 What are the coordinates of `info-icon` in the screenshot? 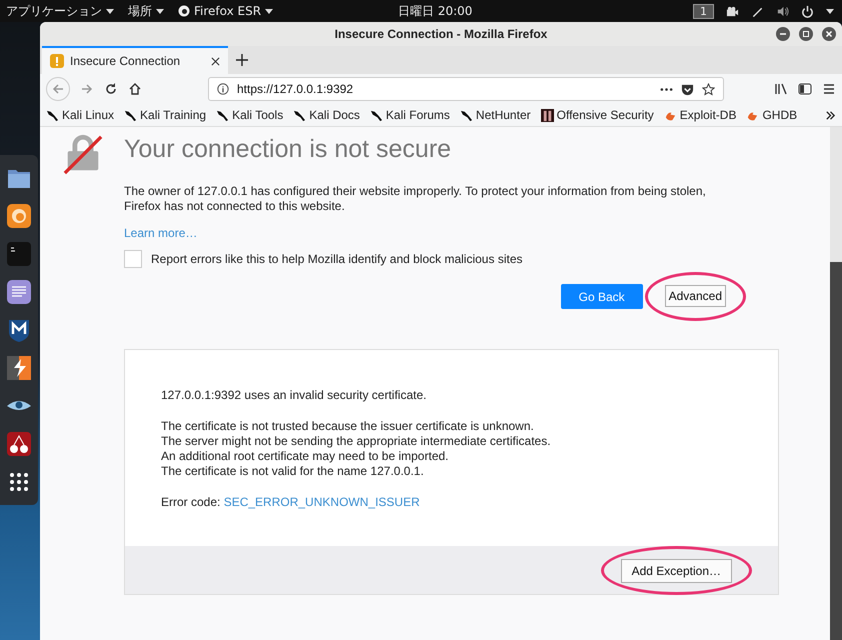 It's located at (223, 89).